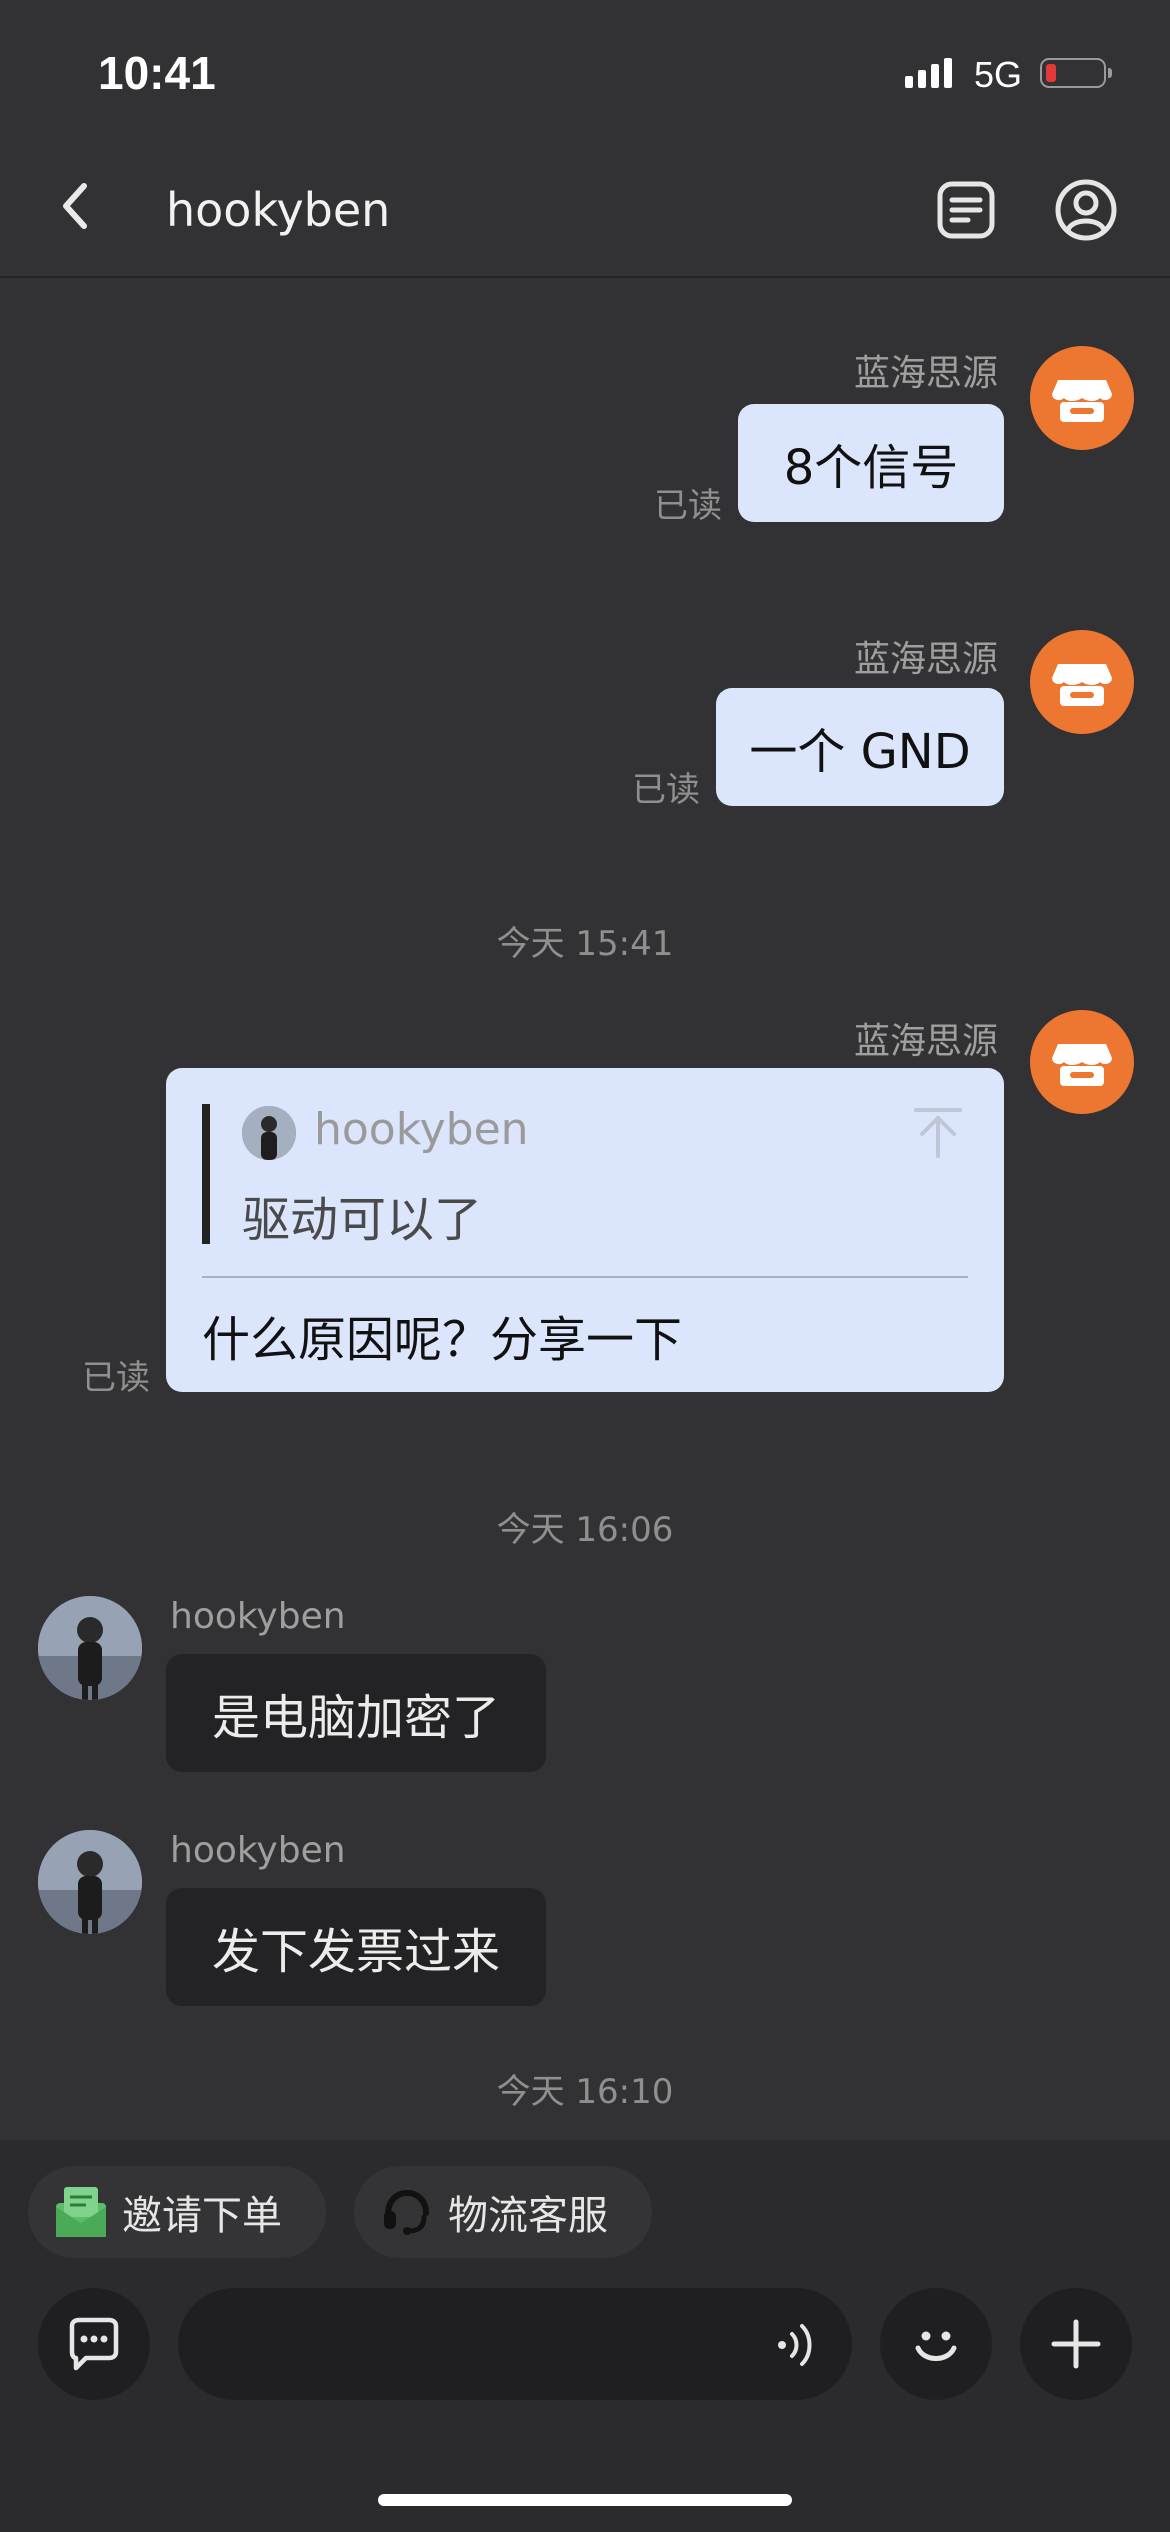 This screenshot has width=1170, height=2532. What do you see at coordinates (585, 2092) in the screenshot?
I see `timestamp: 今天 16:10` at bounding box center [585, 2092].